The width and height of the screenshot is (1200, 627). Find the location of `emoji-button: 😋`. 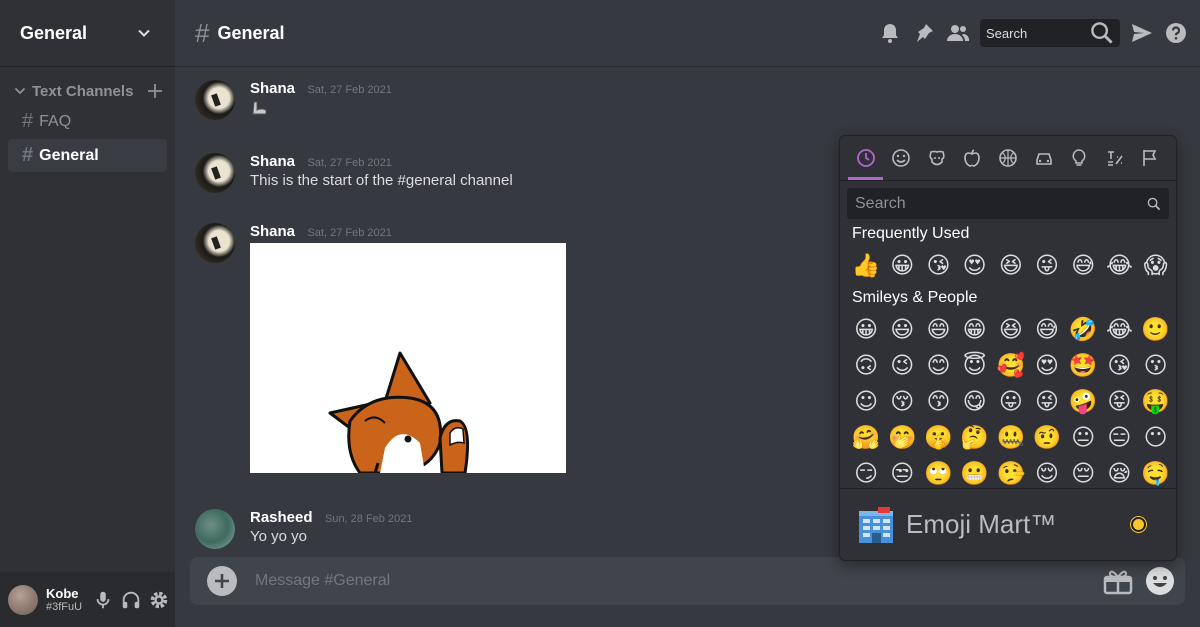

emoji-button: 😋 is located at coordinates (975, 402).